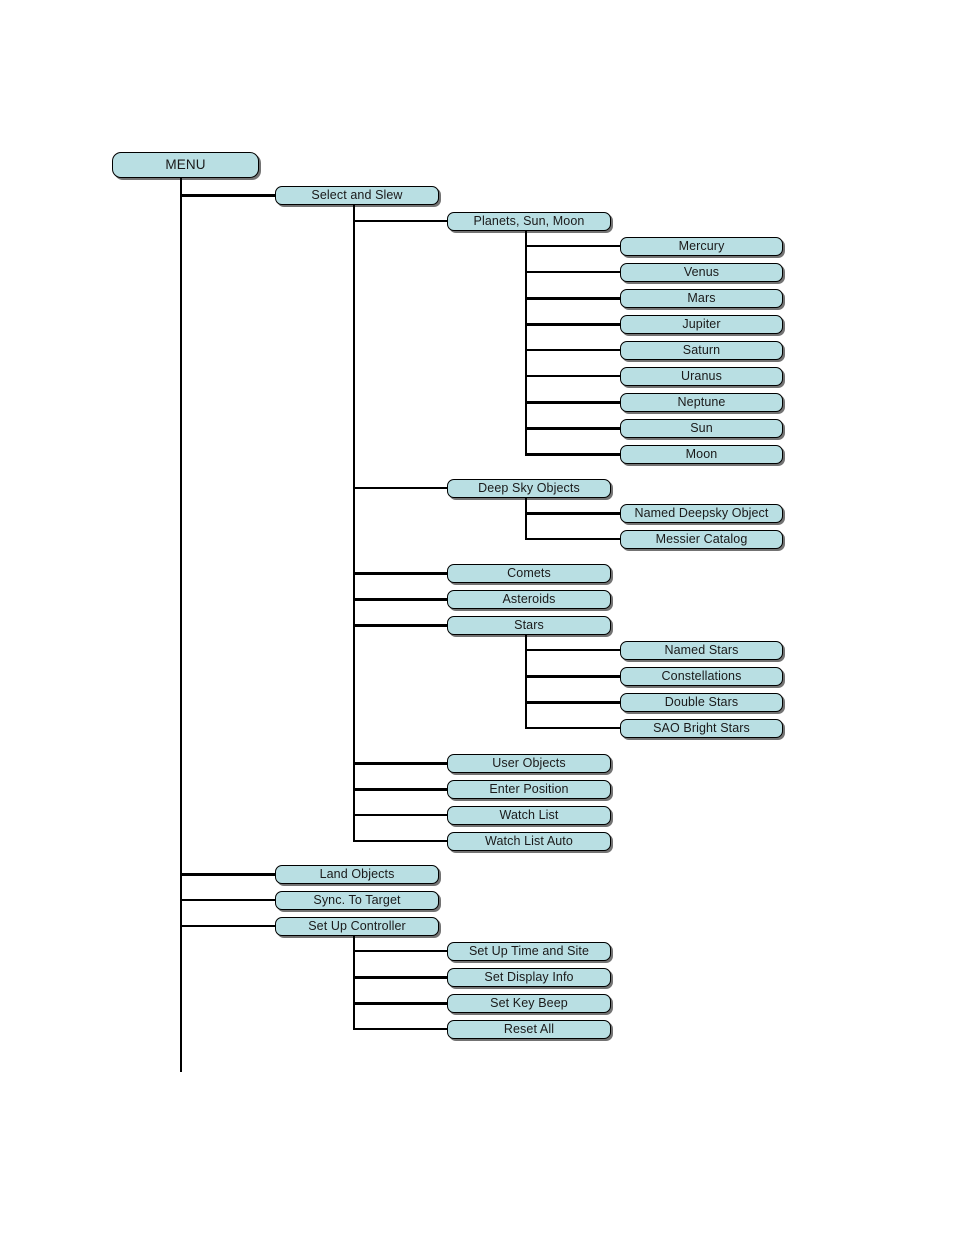  I want to click on connector-uranus, so click(573, 376).